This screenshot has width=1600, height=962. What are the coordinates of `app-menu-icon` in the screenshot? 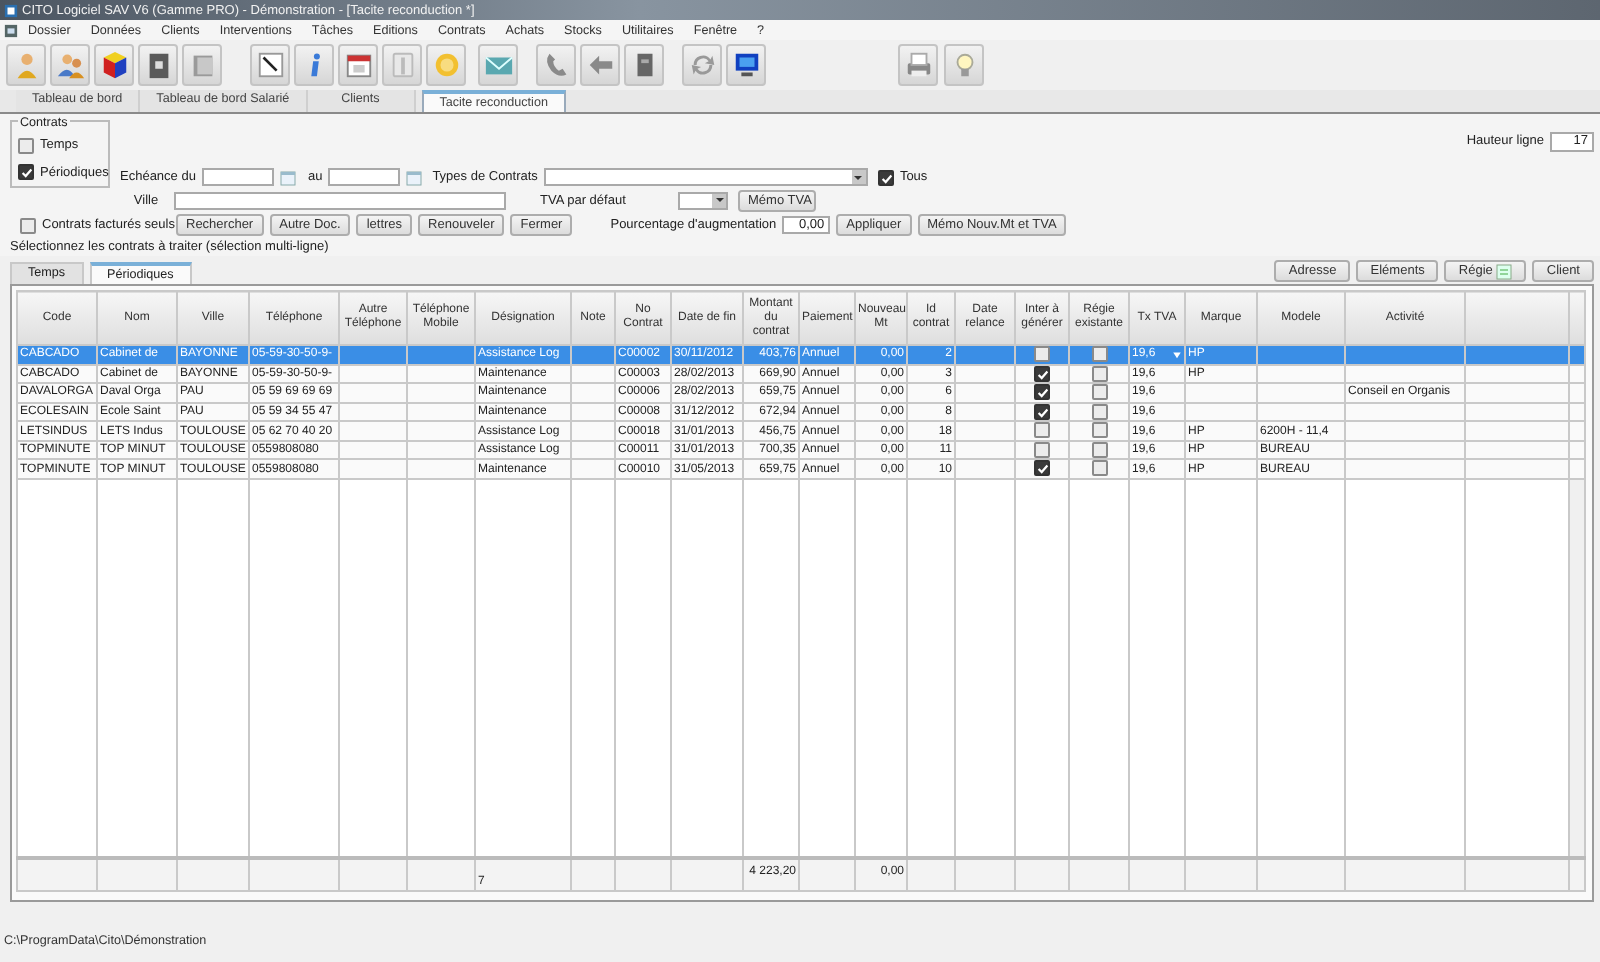 It's located at (11, 30).